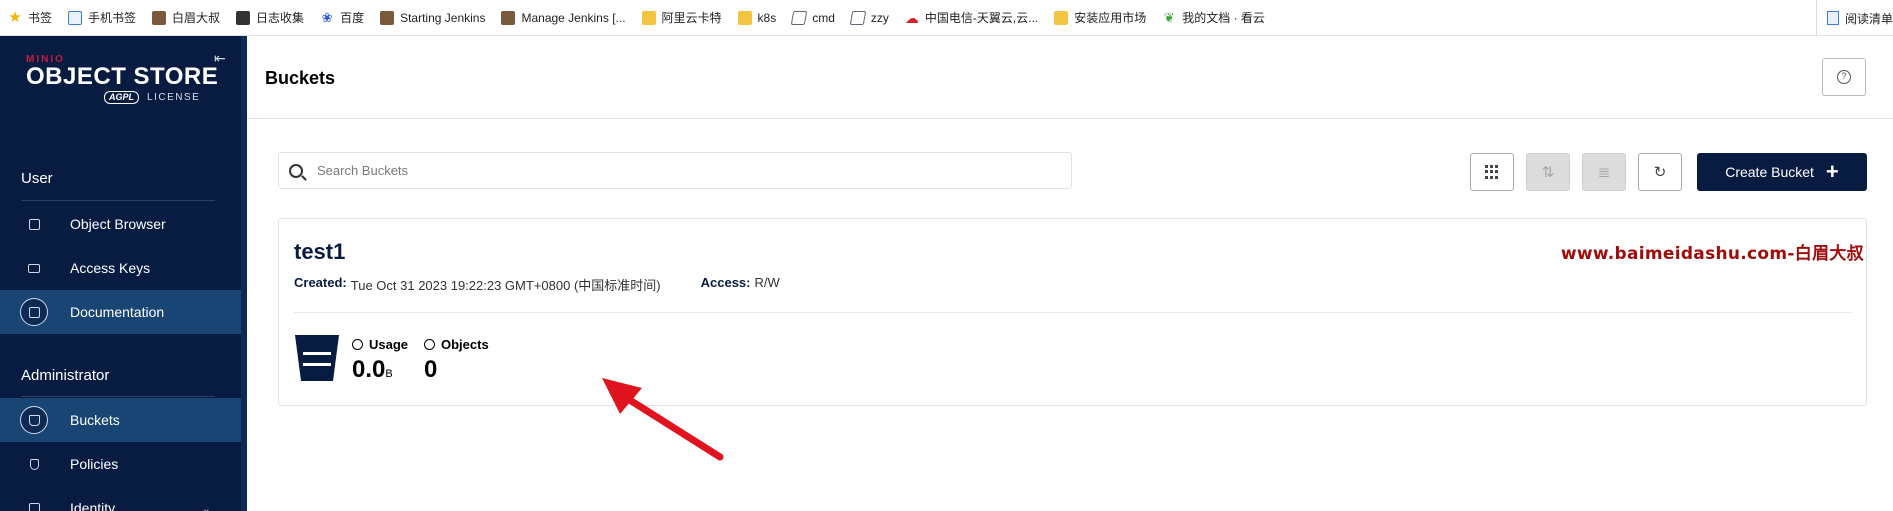 Image resolution: width=1893 pixels, height=511 pixels. What do you see at coordinates (120, 498) in the screenshot?
I see `sidebar-item-identity: Identity ⌄` at bounding box center [120, 498].